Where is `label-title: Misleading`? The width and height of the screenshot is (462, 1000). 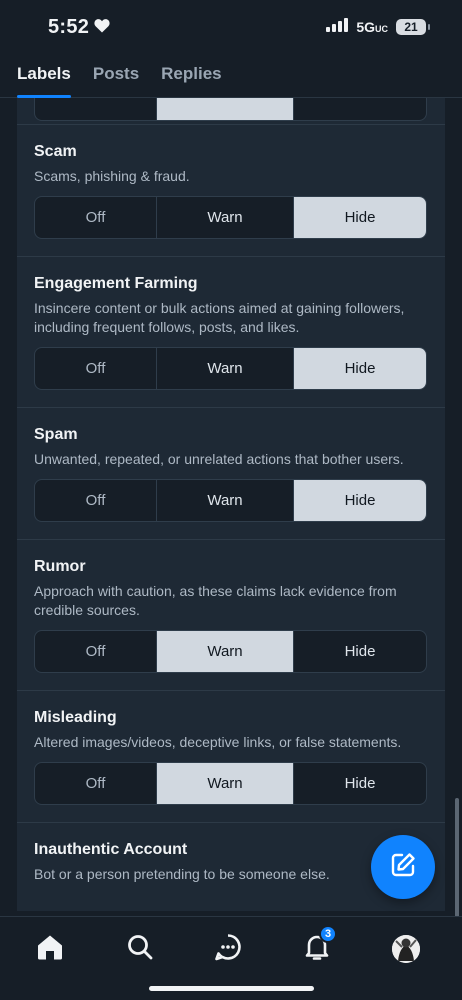
label-title: Misleading is located at coordinates (75, 717).